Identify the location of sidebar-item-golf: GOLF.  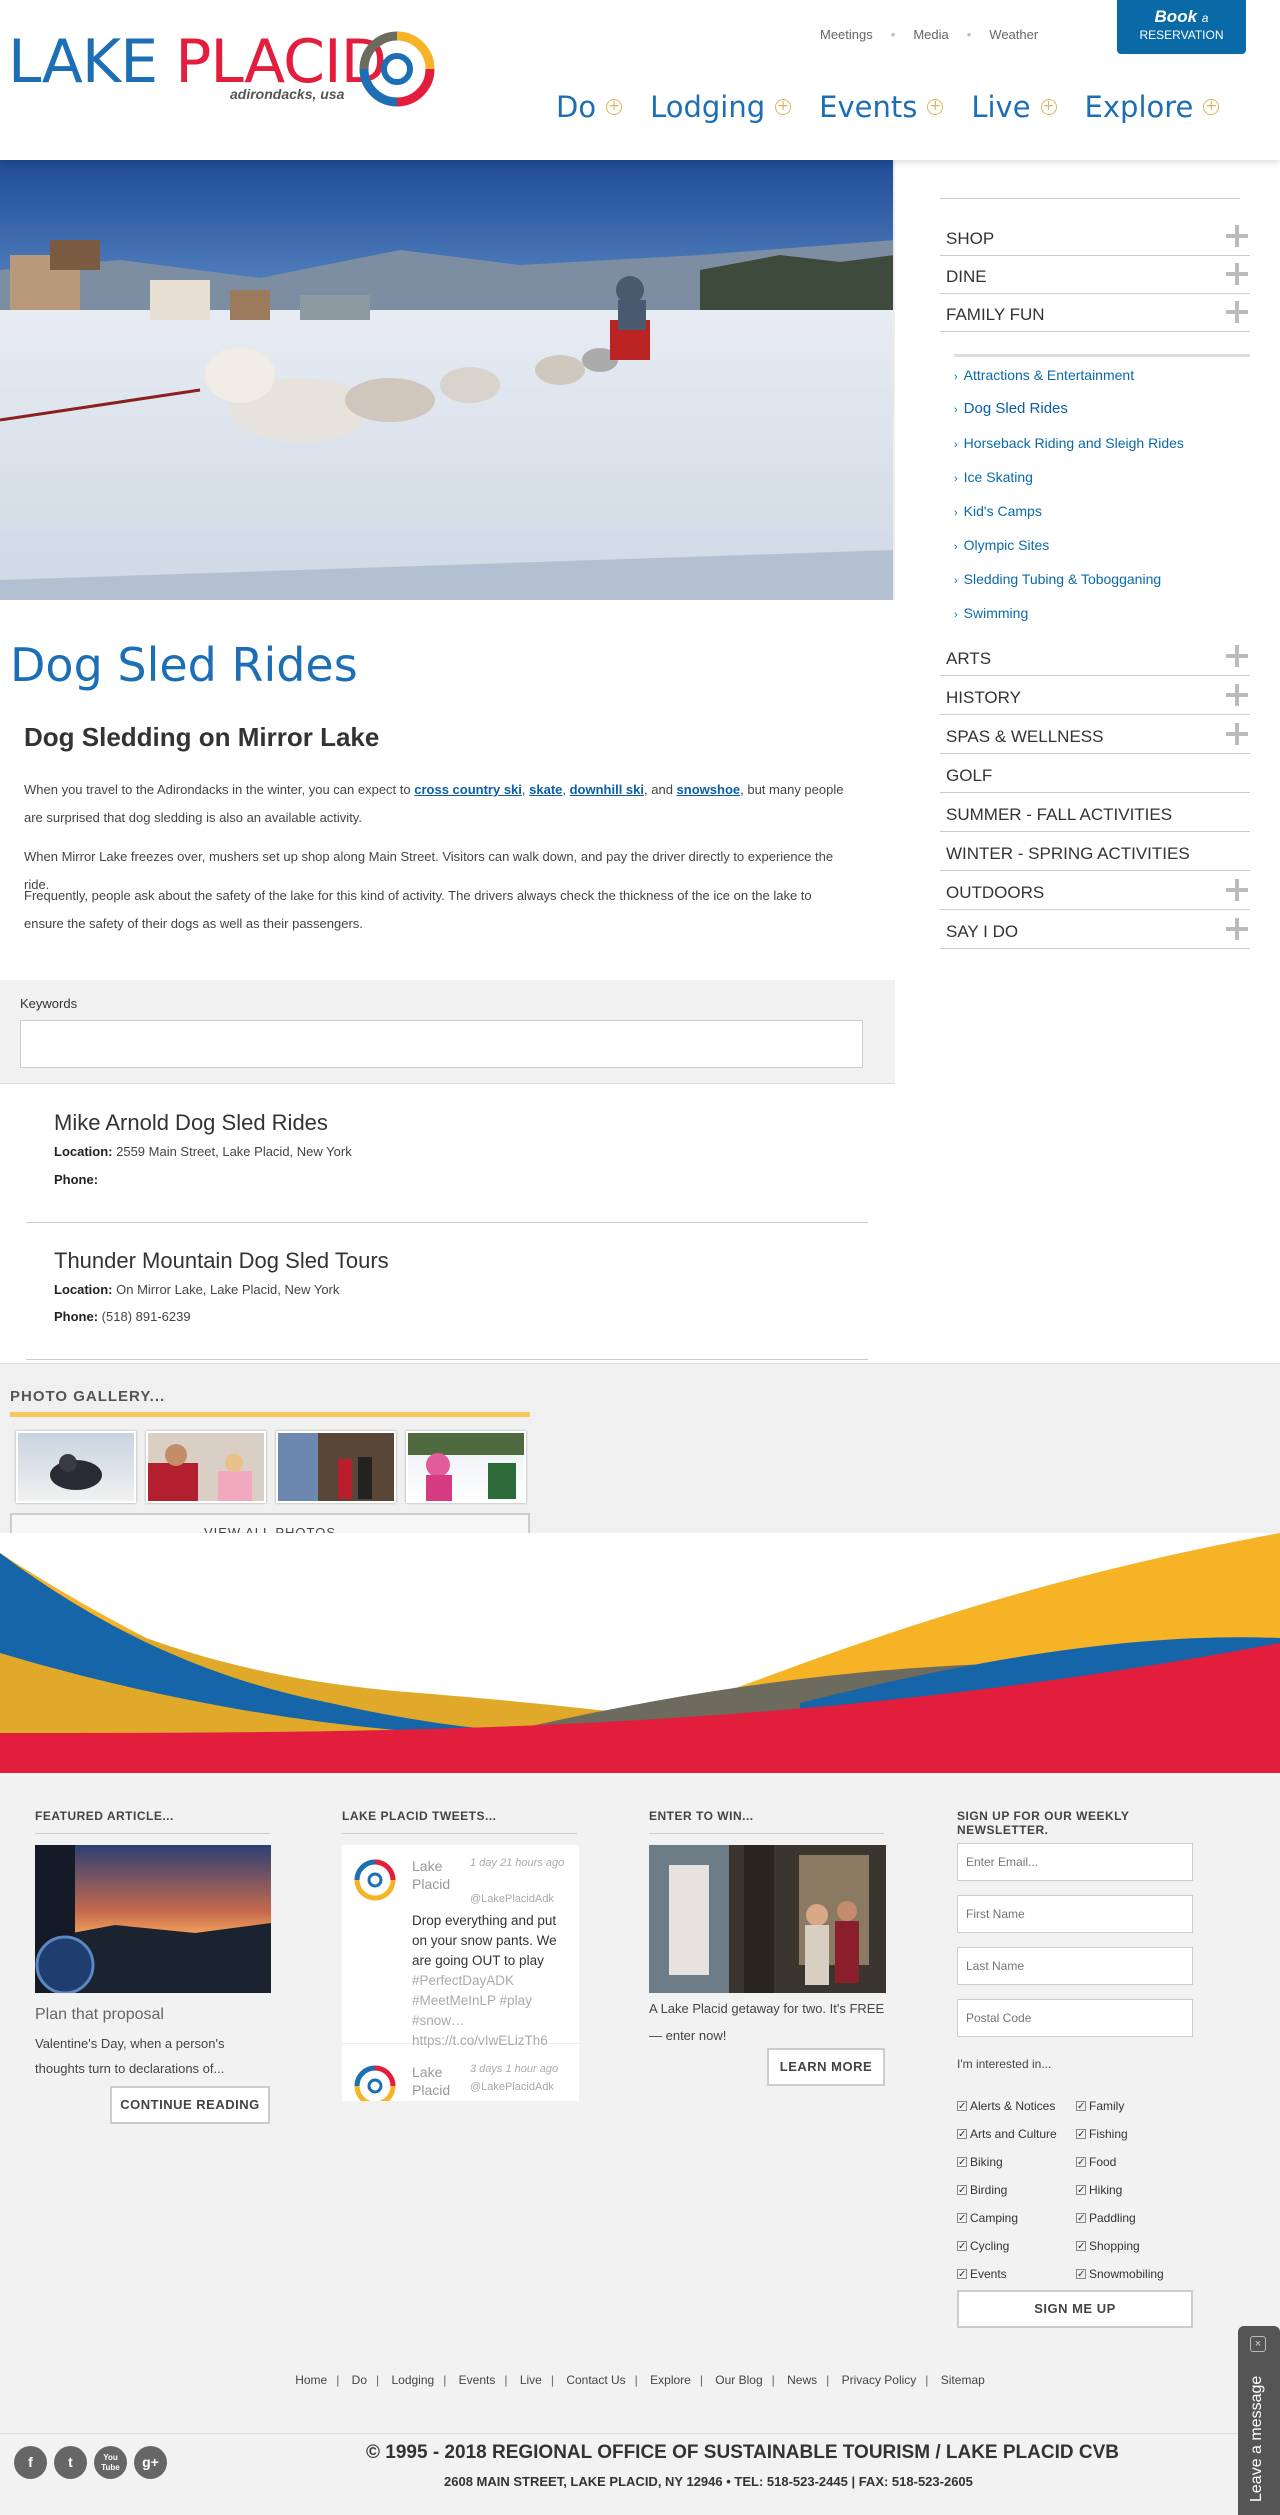
(1095, 774).